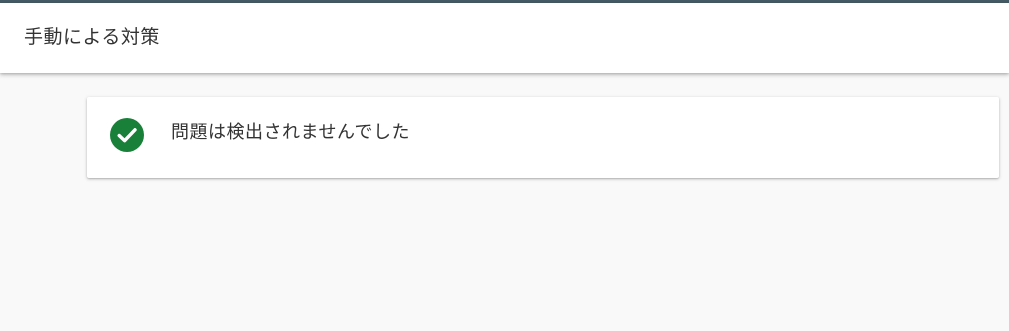  I want to click on page-title: 手動による対策, so click(92, 37).